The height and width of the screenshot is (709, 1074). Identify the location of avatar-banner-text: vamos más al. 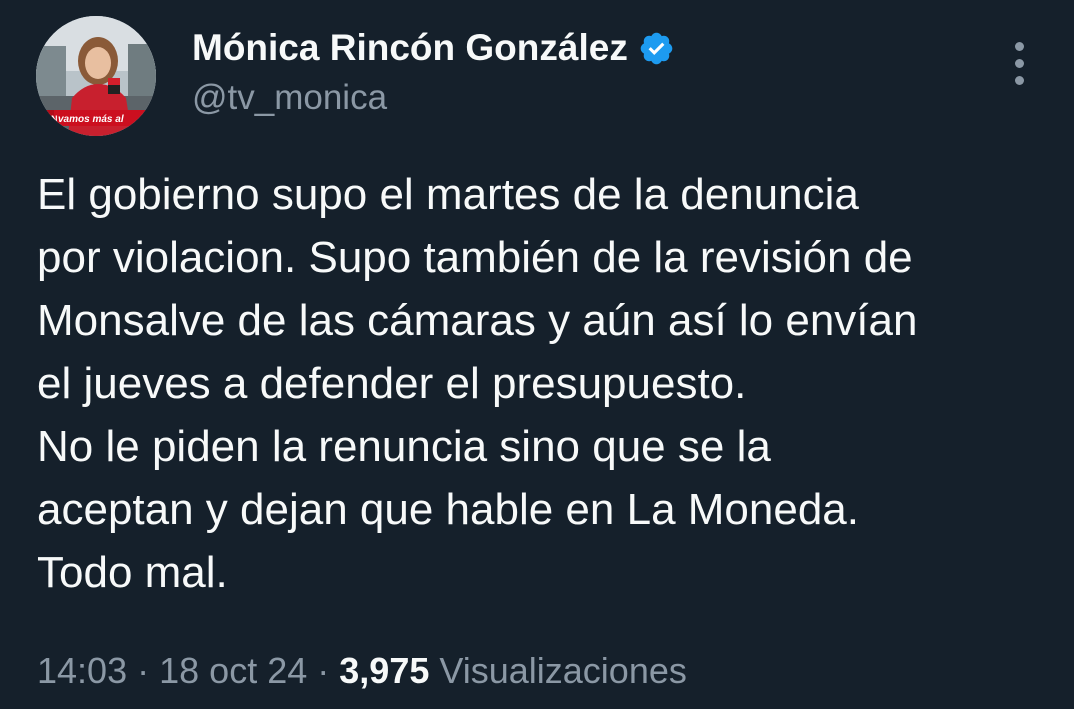
(91, 119).